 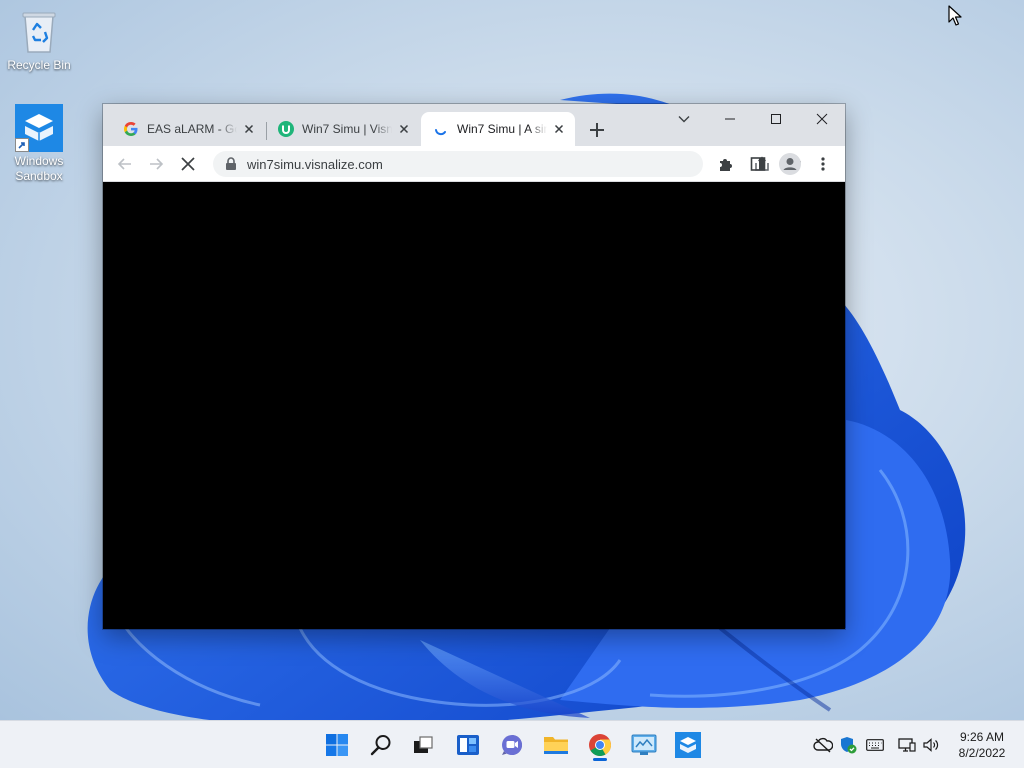 I want to click on widgets-button, so click(x=468, y=745).